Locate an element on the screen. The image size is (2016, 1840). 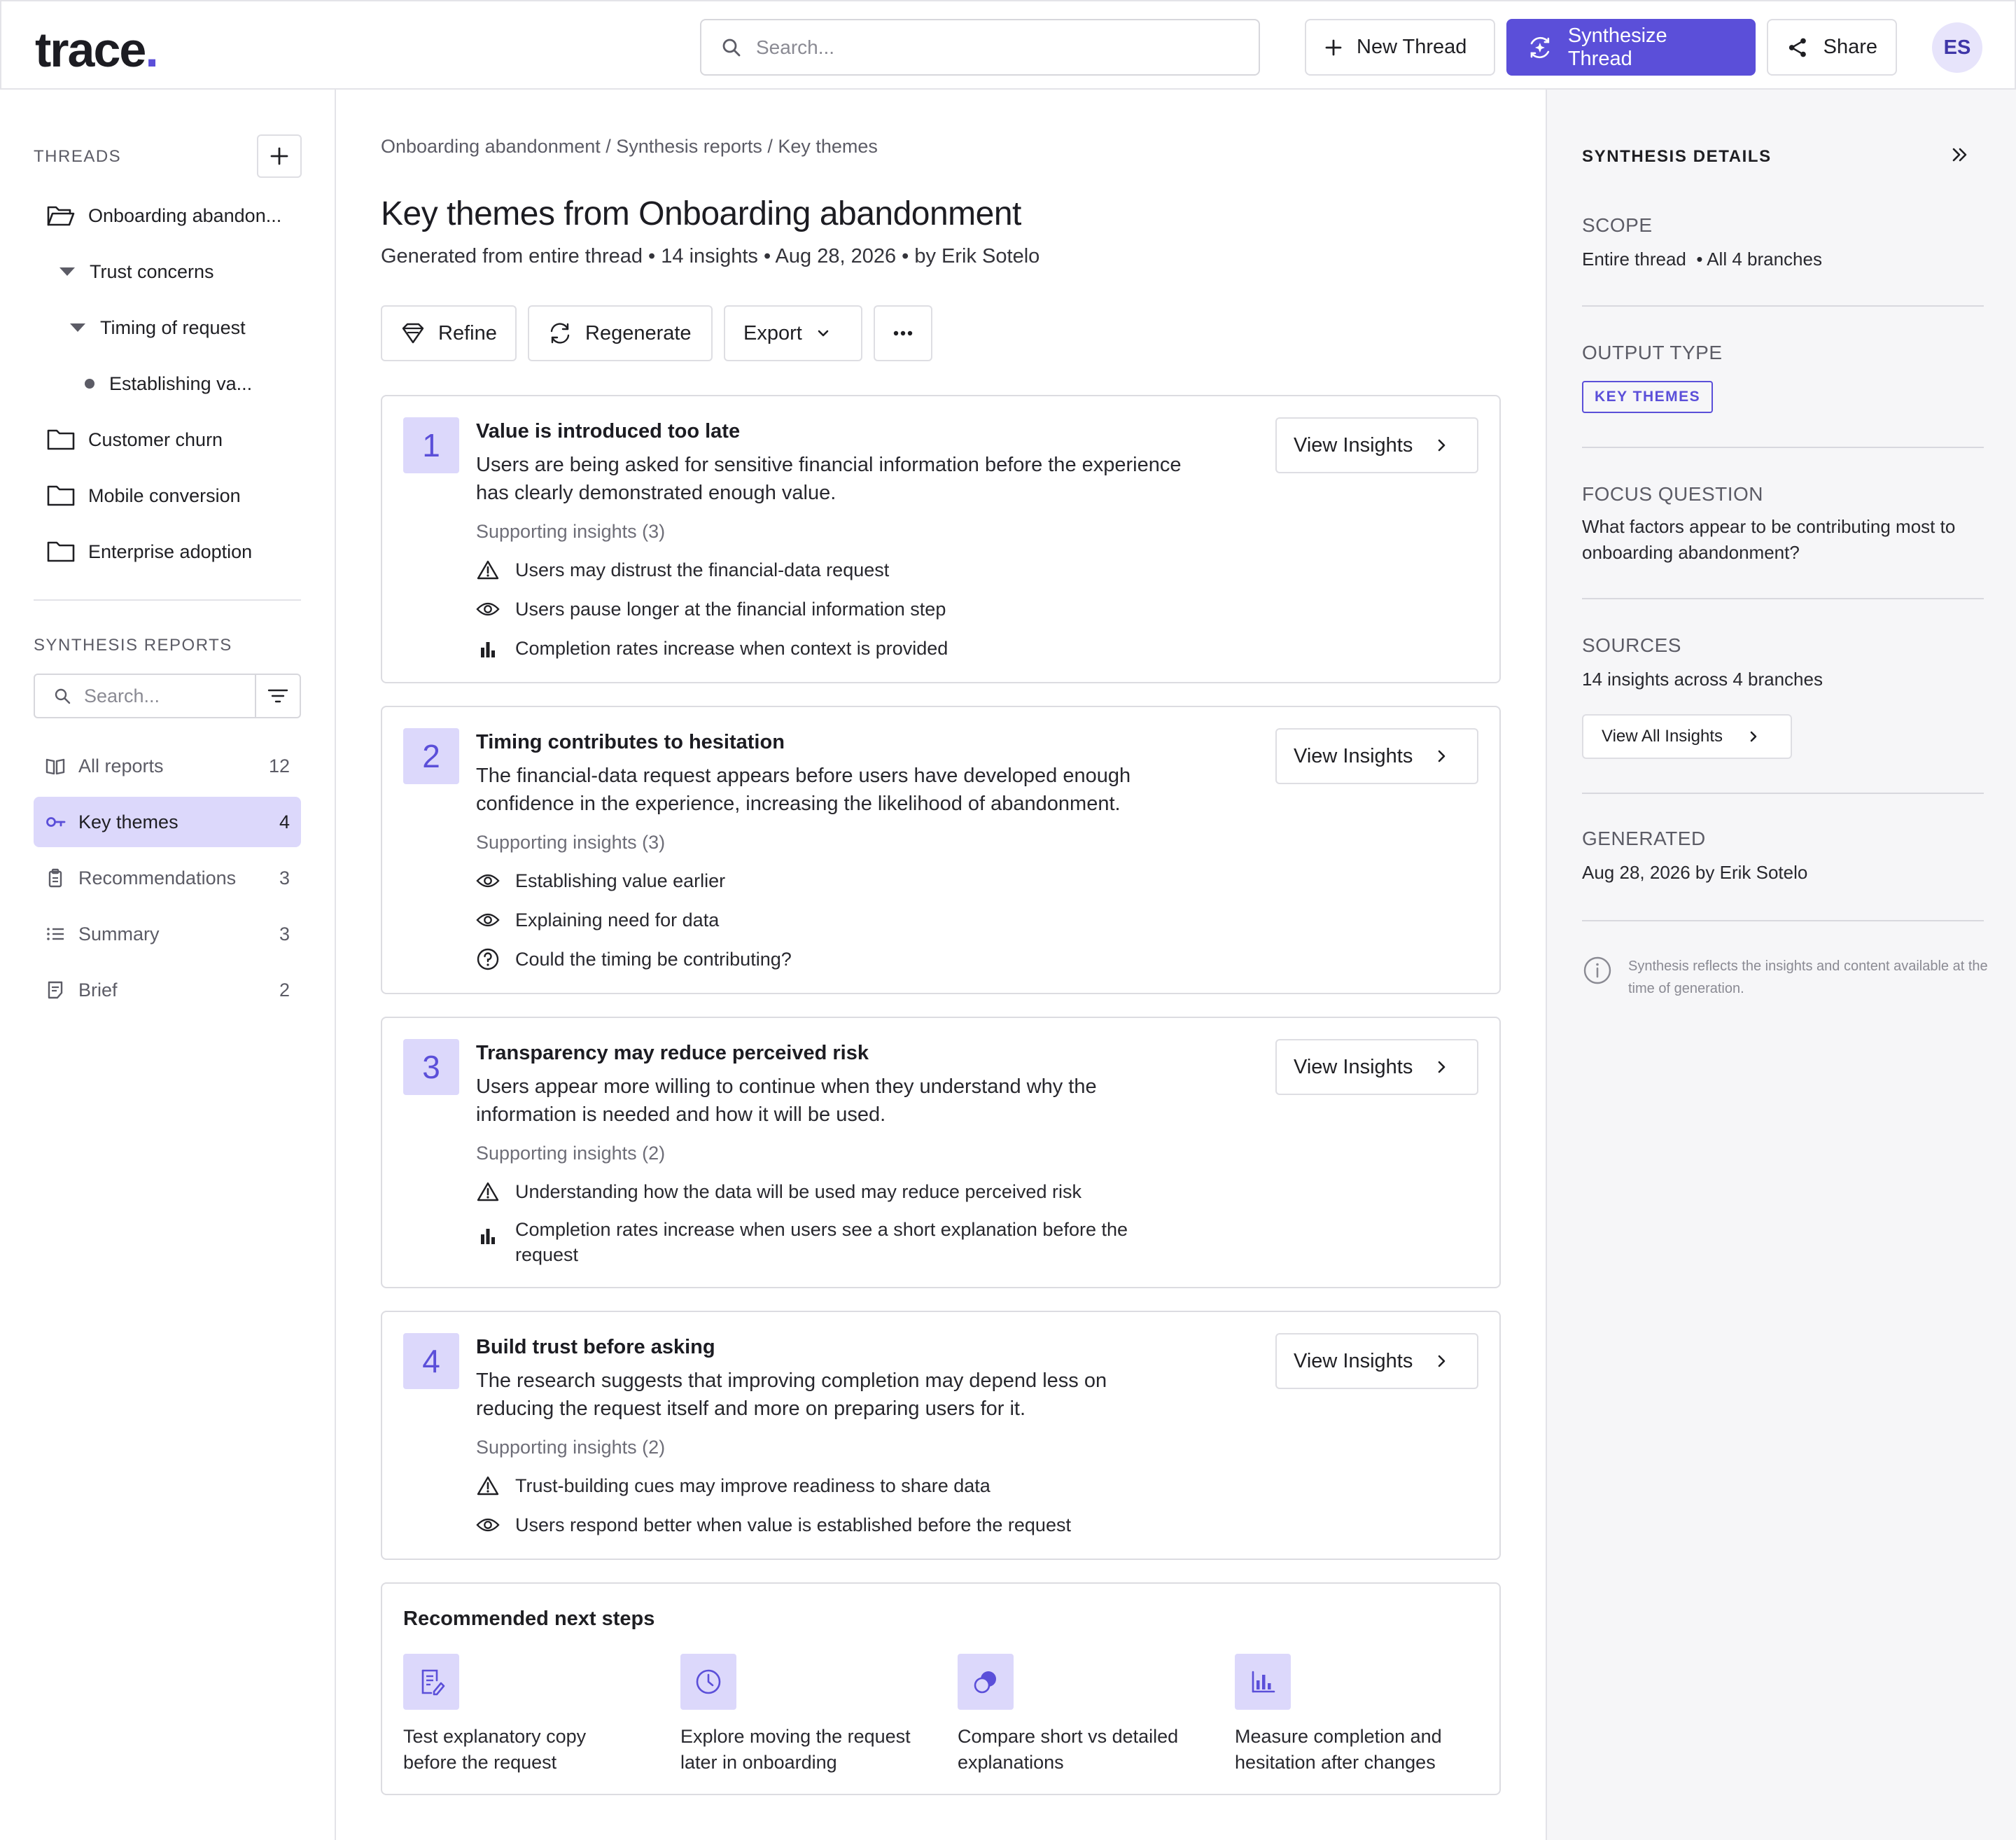
question-icon is located at coordinates (488, 959).